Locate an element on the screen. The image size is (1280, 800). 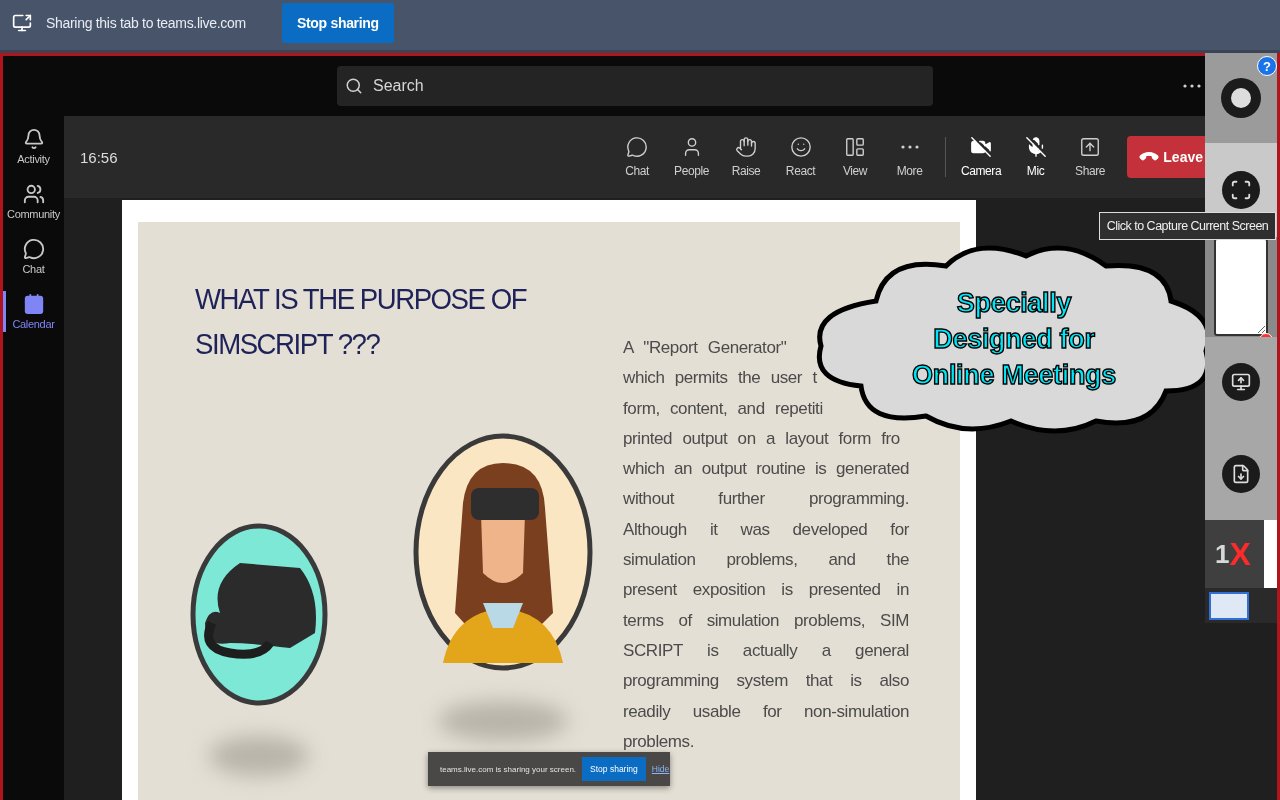
layout-icon is located at coordinates (855, 147).